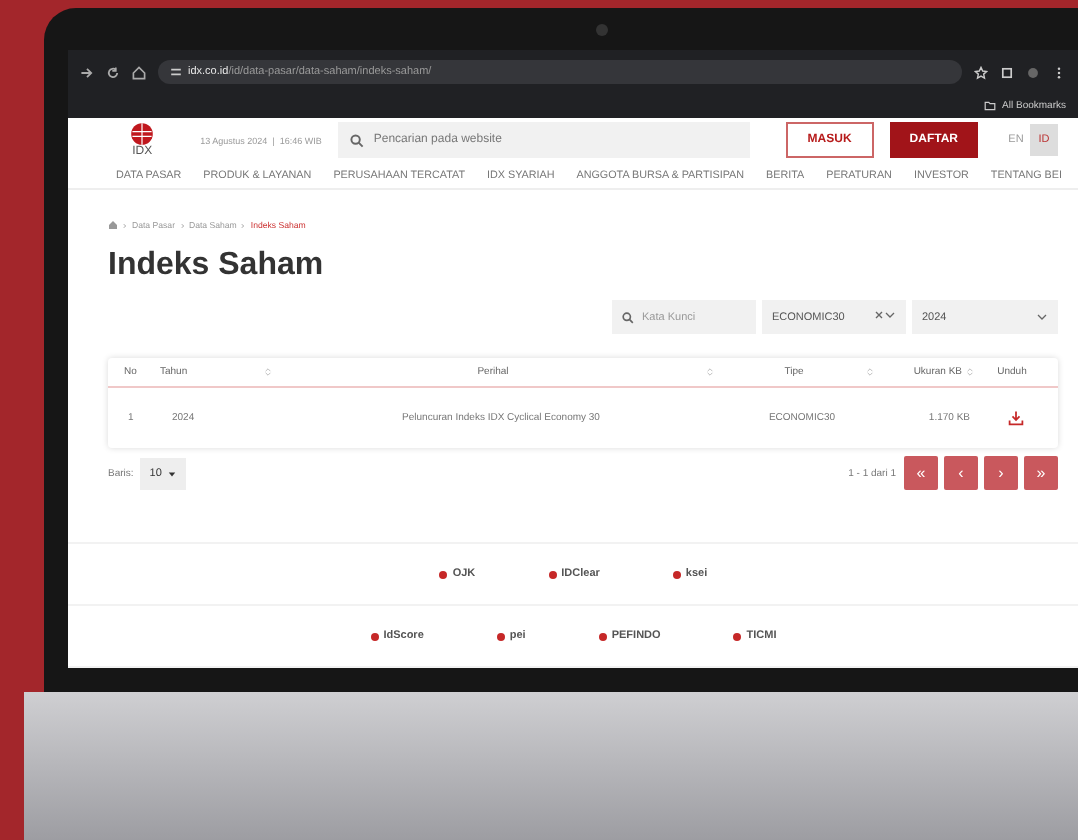  Describe the element at coordinates (601, 29) in the screenshot. I see `camera-icon` at that location.